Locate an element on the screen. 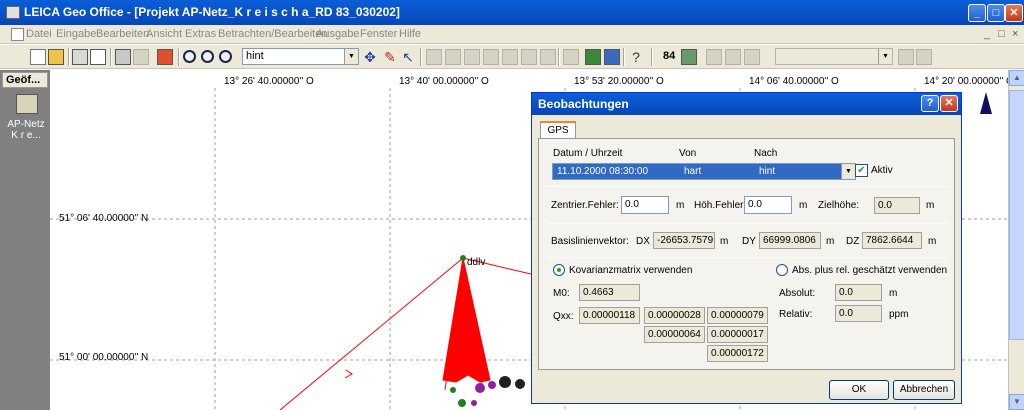 The height and width of the screenshot is (410, 1024). copy-icon is located at coordinates (123, 57).